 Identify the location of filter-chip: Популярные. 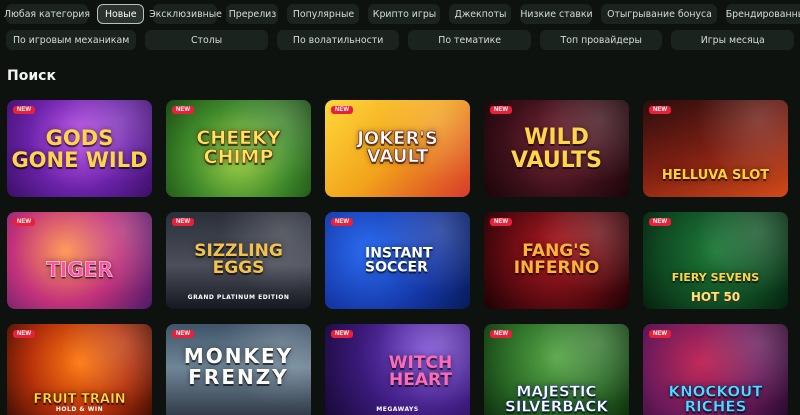
(323, 14).